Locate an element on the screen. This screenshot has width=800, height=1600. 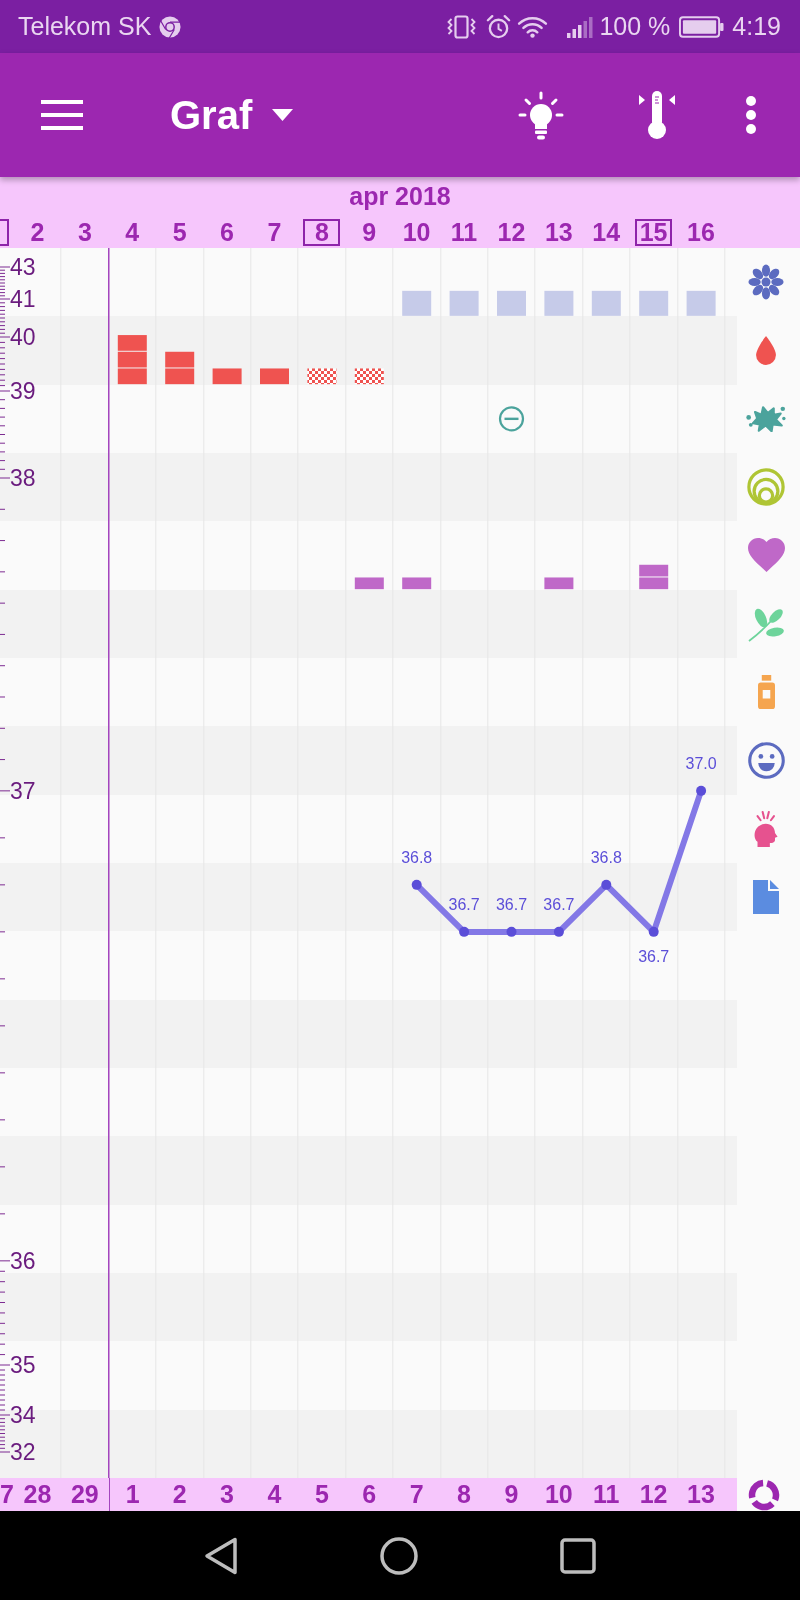
wifi-icon is located at coordinates (533, 26).